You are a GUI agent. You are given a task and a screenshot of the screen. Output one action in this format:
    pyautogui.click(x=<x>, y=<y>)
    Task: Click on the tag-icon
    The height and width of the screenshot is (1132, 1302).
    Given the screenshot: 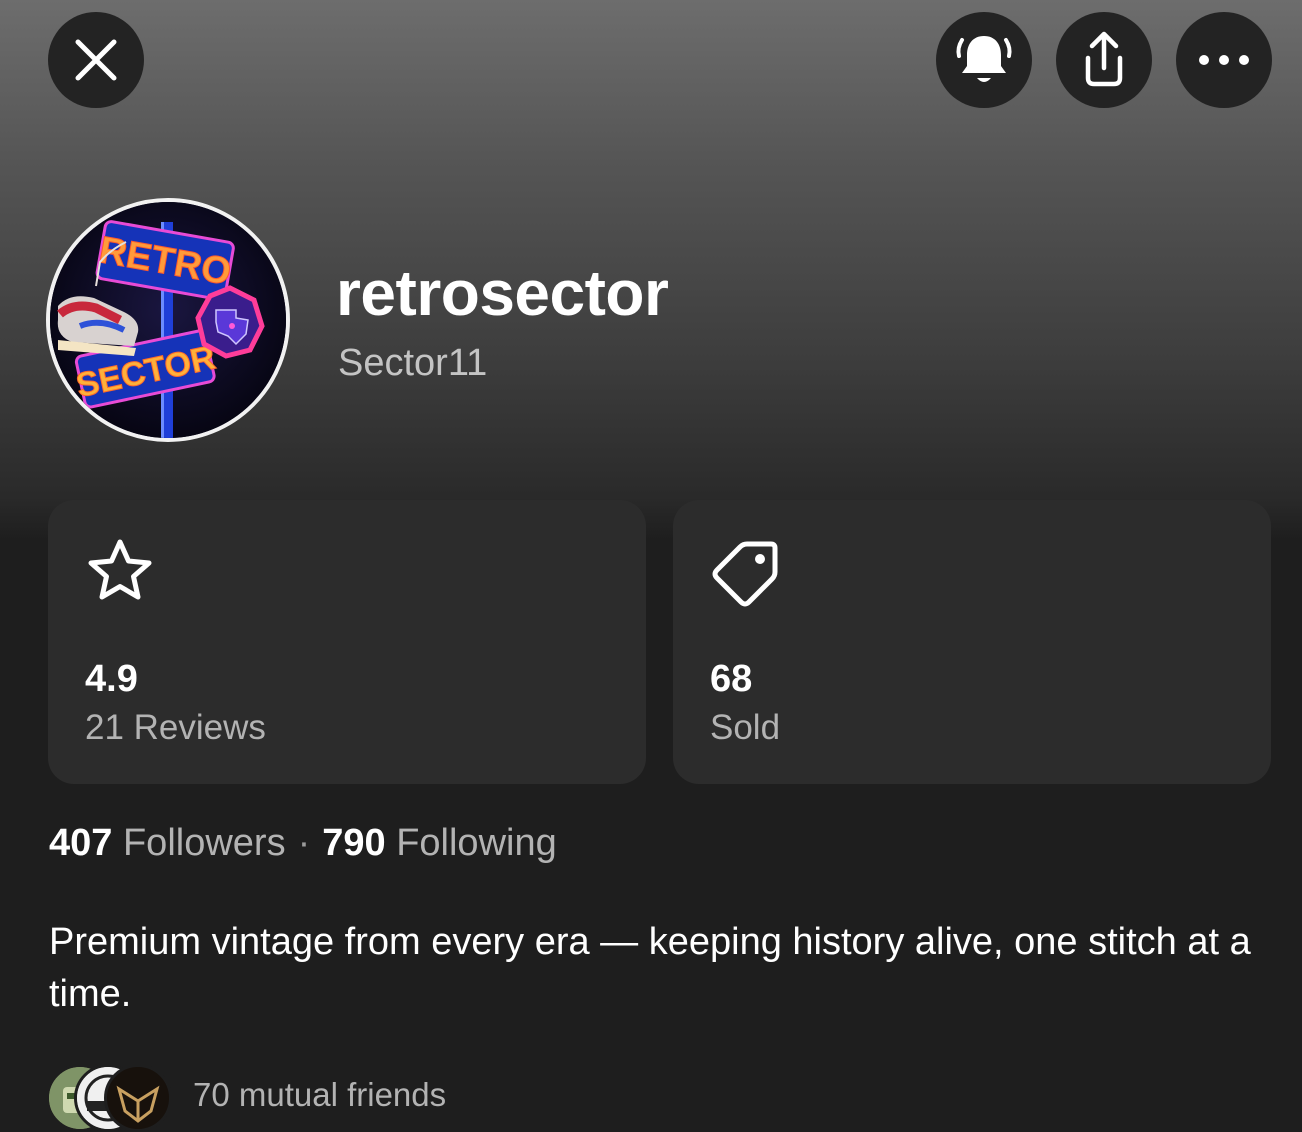 What is the action you would take?
    pyautogui.click(x=745, y=574)
    